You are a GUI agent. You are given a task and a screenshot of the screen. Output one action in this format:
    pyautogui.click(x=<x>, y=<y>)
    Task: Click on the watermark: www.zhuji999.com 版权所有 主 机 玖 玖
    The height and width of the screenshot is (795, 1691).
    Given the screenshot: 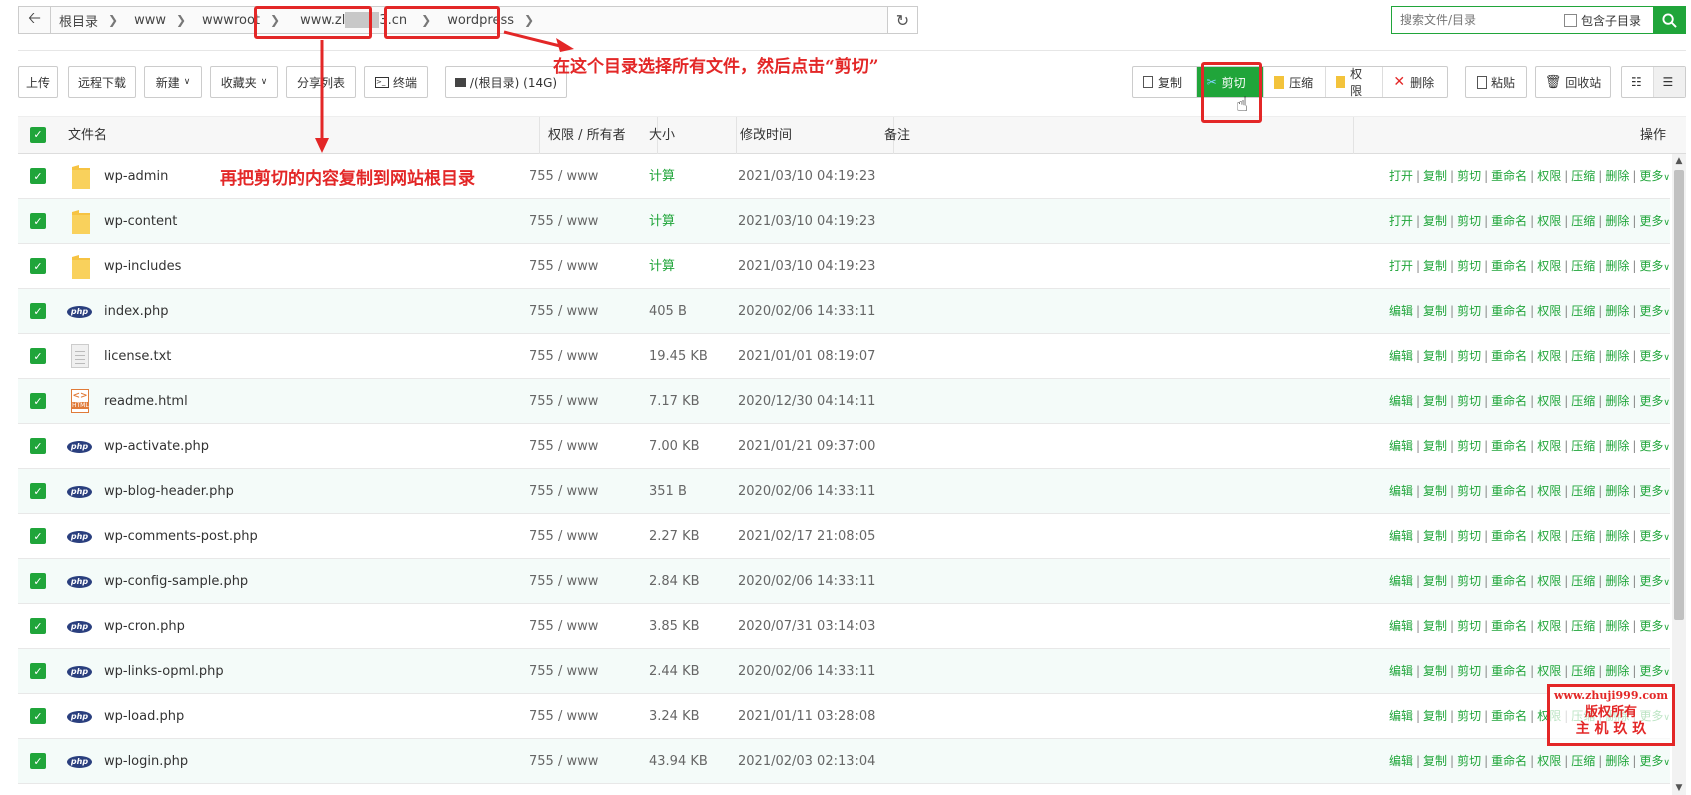 What is the action you would take?
    pyautogui.click(x=1611, y=715)
    